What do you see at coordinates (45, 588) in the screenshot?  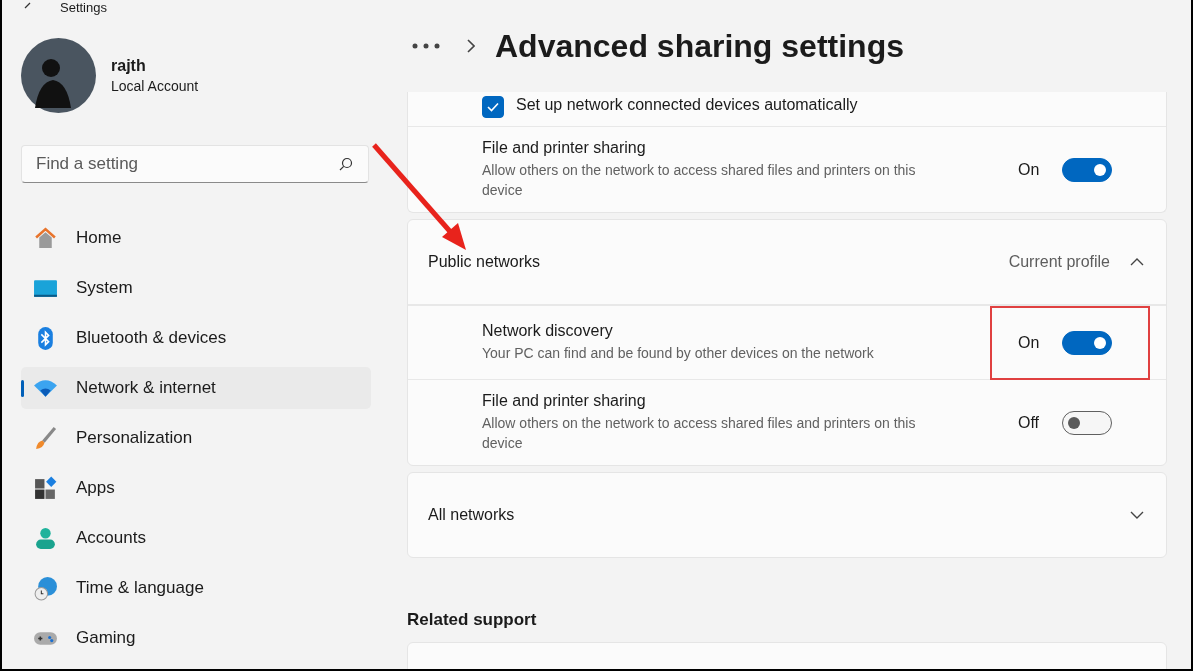 I see `globe-clock-icon` at bounding box center [45, 588].